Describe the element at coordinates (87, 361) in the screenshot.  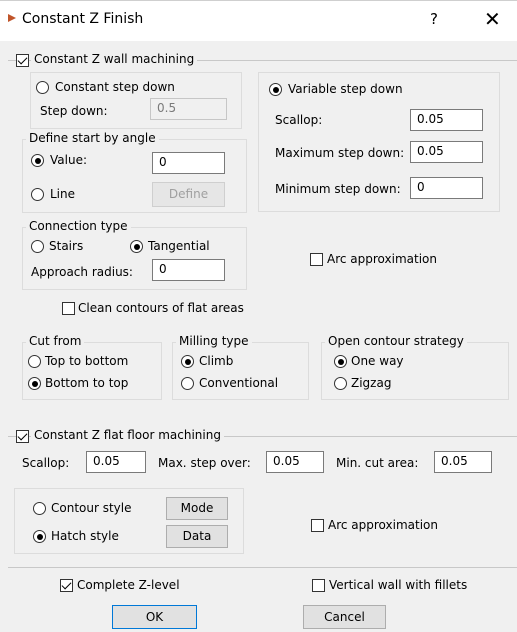
I see `top-to-bottom-label: Top to bottom` at that location.